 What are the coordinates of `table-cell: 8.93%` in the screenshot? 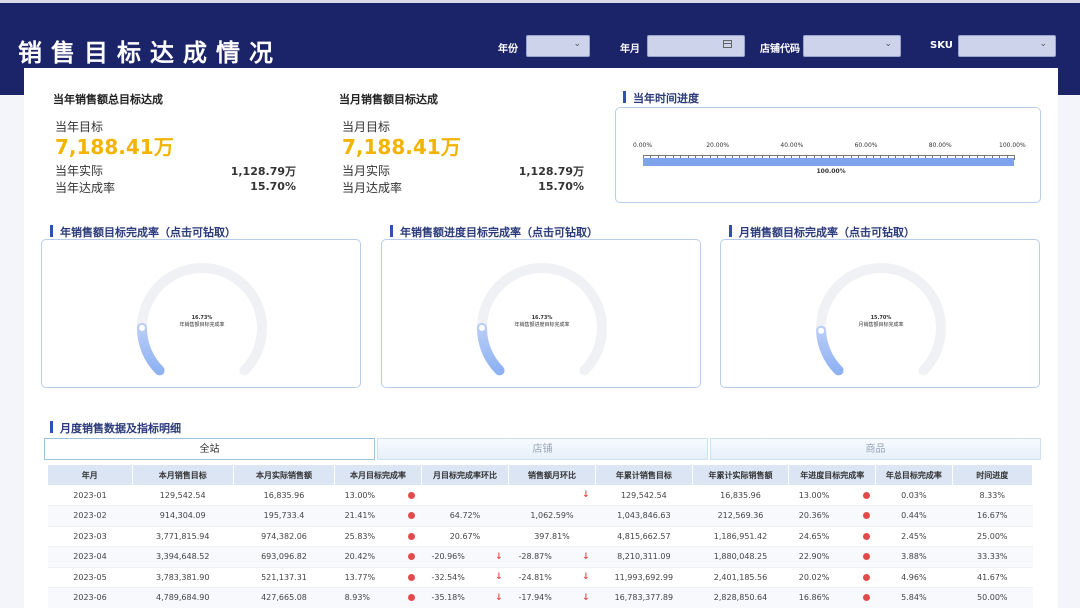 It's located at (378, 597).